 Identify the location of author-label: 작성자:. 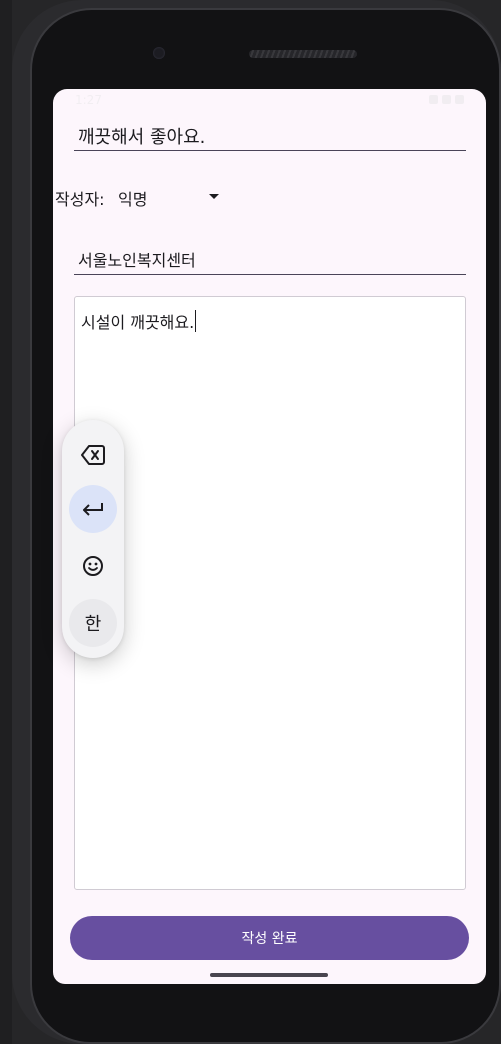
(80, 199).